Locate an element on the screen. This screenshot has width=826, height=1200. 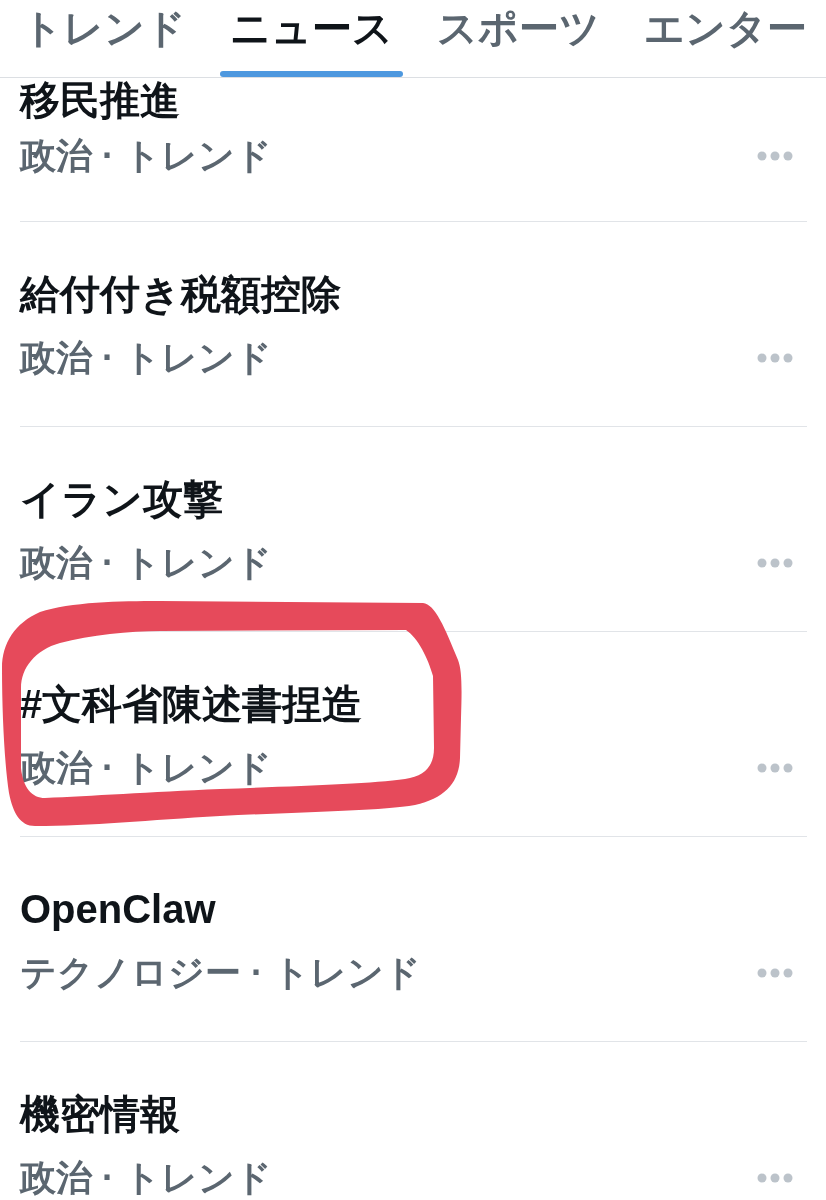
trend-category: テクノロジー · トレンド is located at coordinates (220, 973).